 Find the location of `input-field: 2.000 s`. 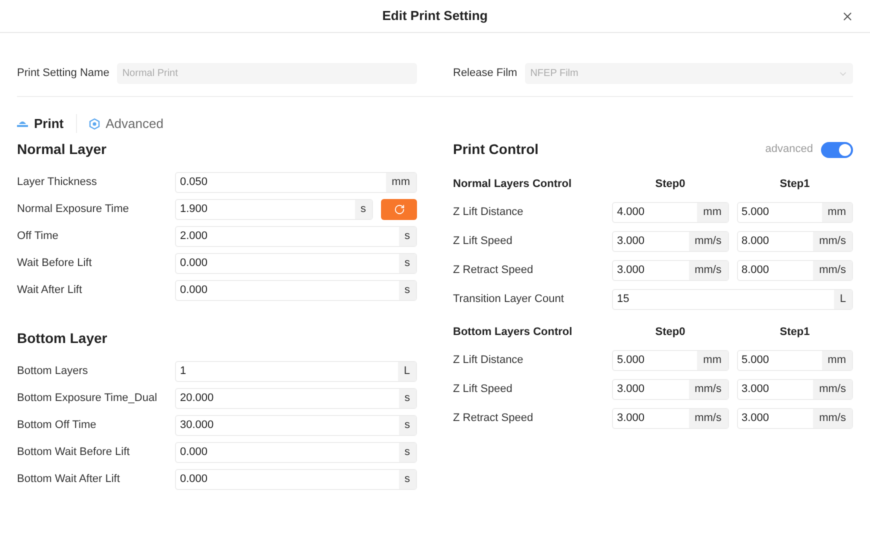

input-field: 2.000 s is located at coordinates (296, 236).